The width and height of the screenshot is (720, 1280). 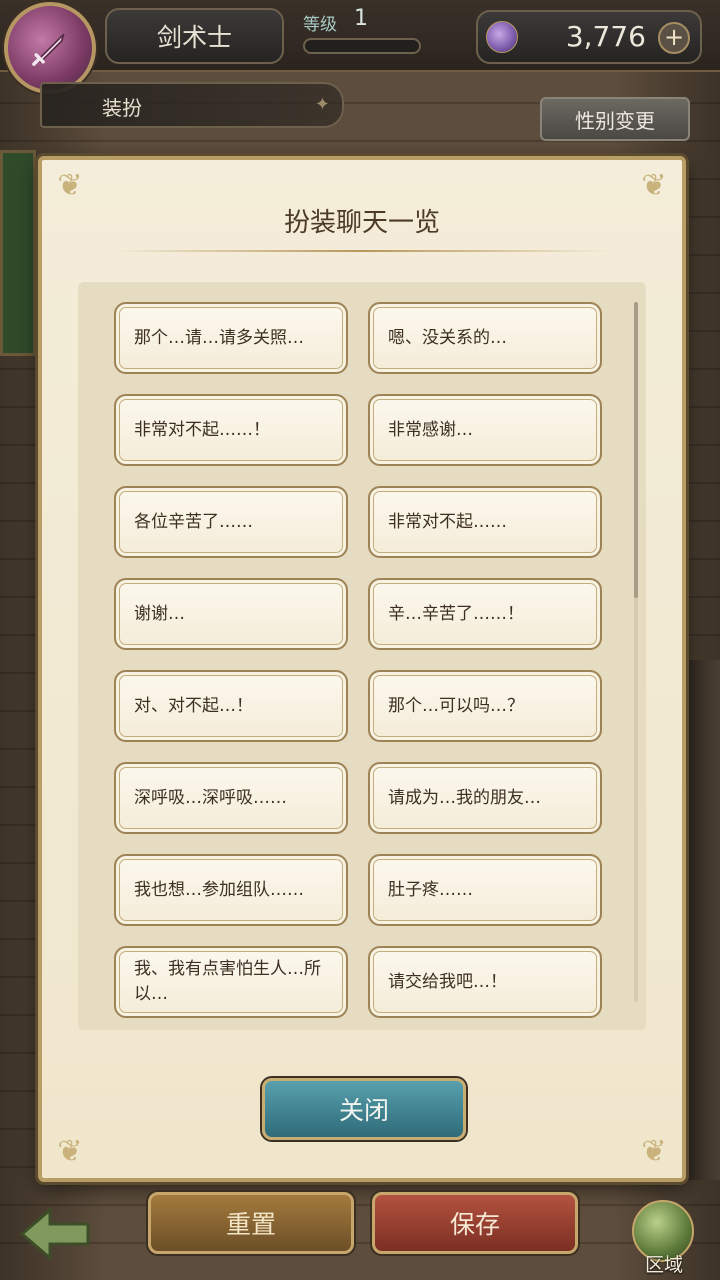 I want to click on background-door, so click(x=18, y=253).